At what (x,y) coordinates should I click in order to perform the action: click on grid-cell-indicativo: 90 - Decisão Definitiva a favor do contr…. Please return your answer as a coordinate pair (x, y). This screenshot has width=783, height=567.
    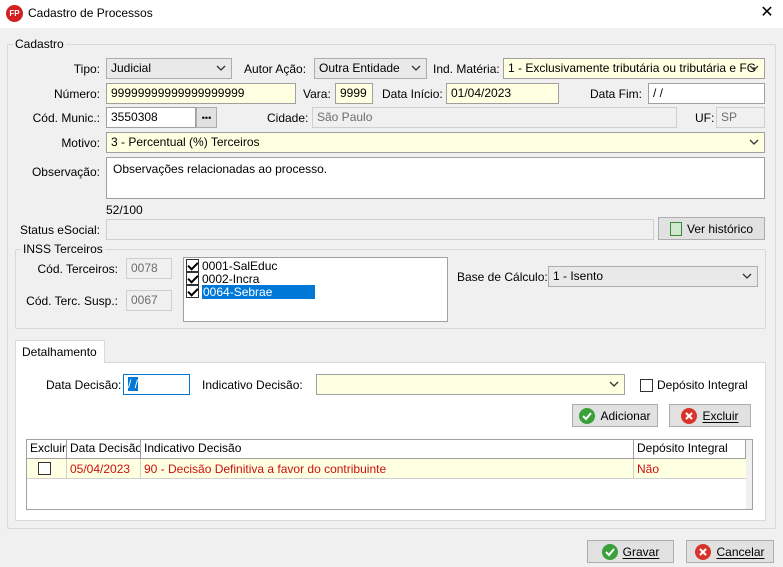
    Looking at the image, I should click on (387, 468).